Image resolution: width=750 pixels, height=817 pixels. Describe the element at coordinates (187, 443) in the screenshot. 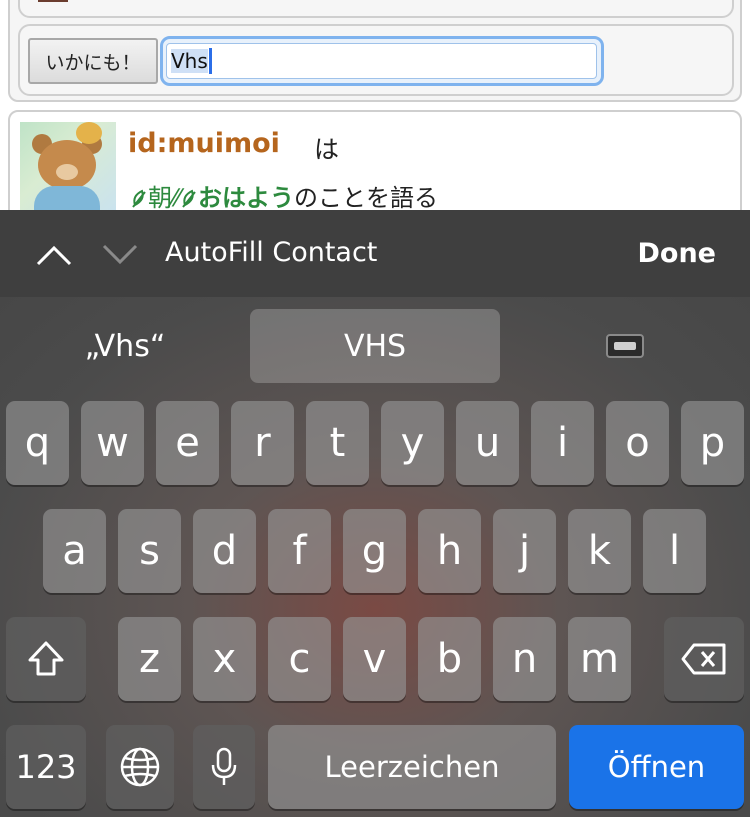

I see `key-e: e` at that location.